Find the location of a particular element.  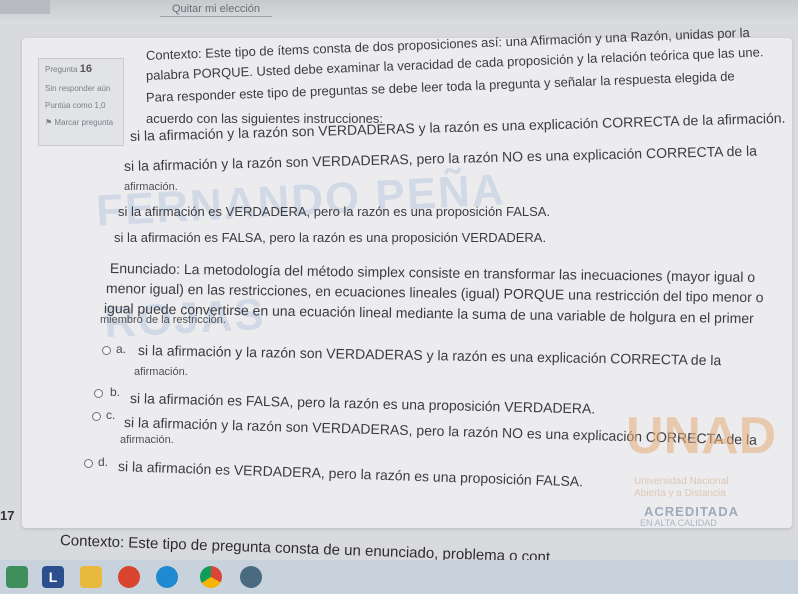

taskbar: L is located at coordinates (399, 577).